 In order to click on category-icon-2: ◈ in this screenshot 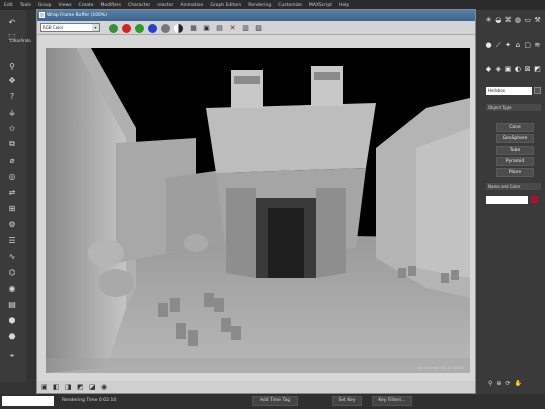, I will do `click(498, 69)`.